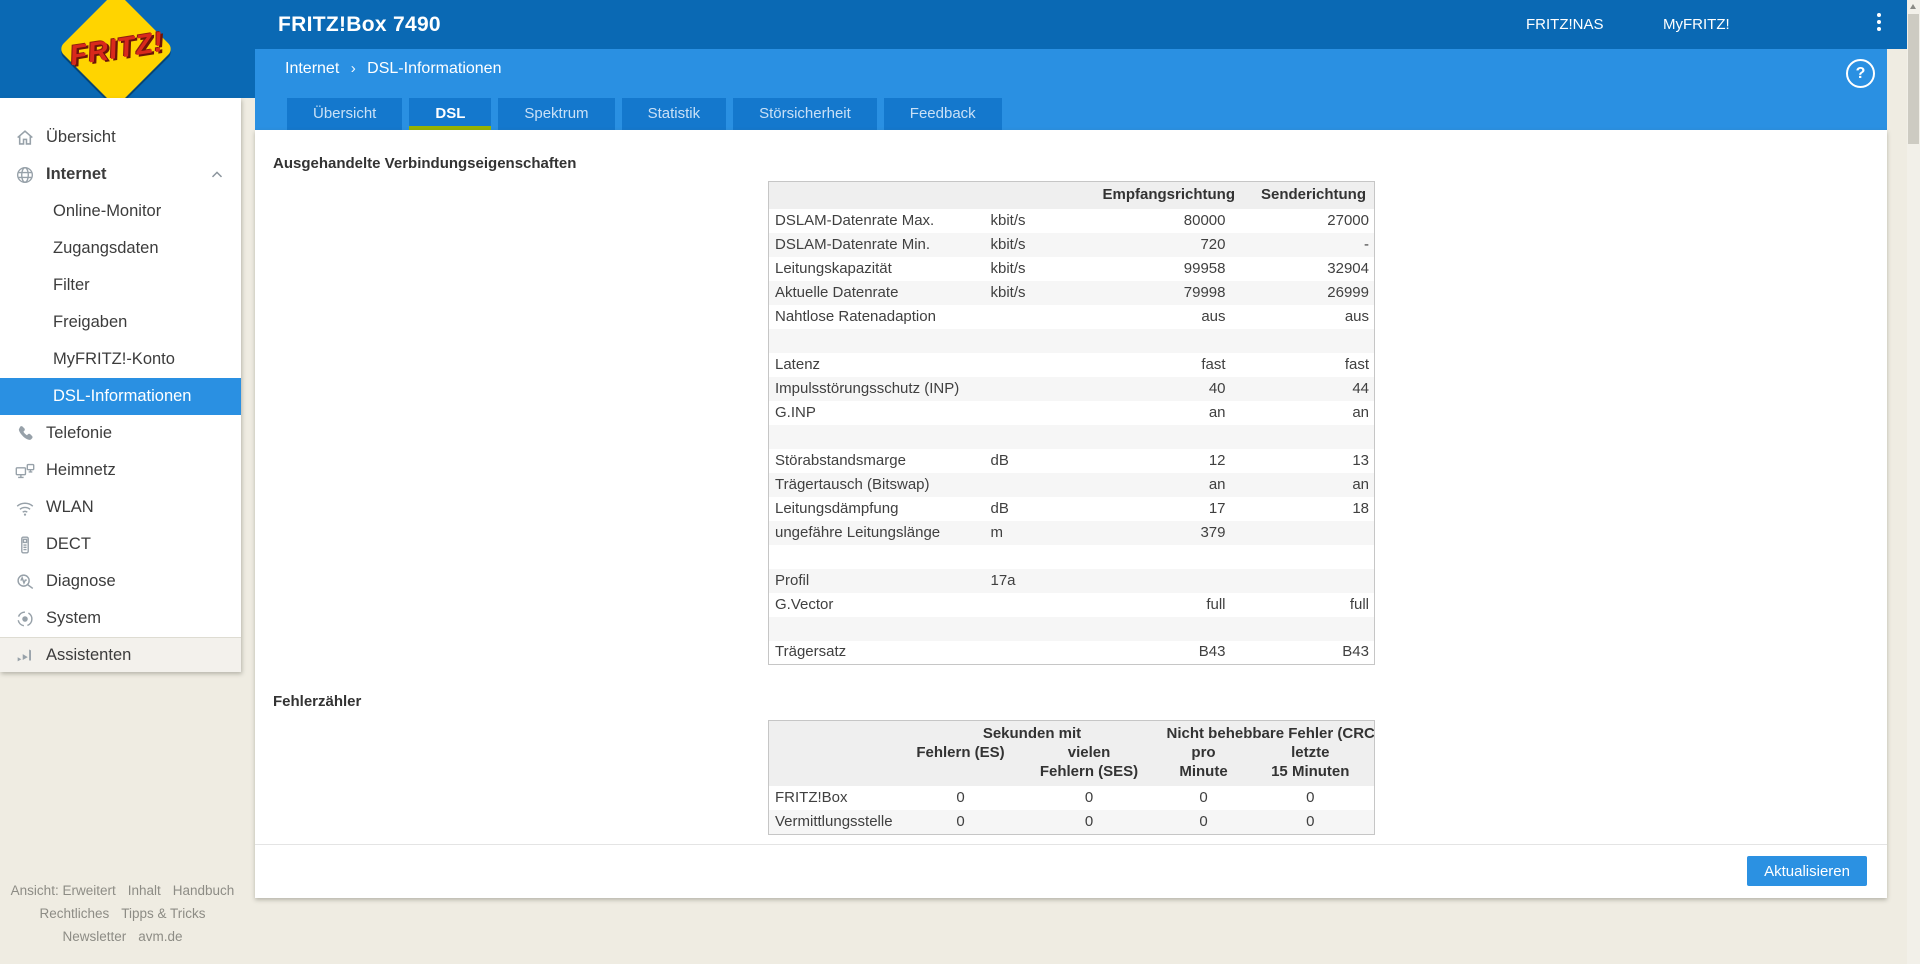 This screenshot has height=964, width=1920. Describe the element at coordinates (1072, 269) in the screenshot. I see `table-row: Leitungskapazität kbit/s 99958 32904` at that location.